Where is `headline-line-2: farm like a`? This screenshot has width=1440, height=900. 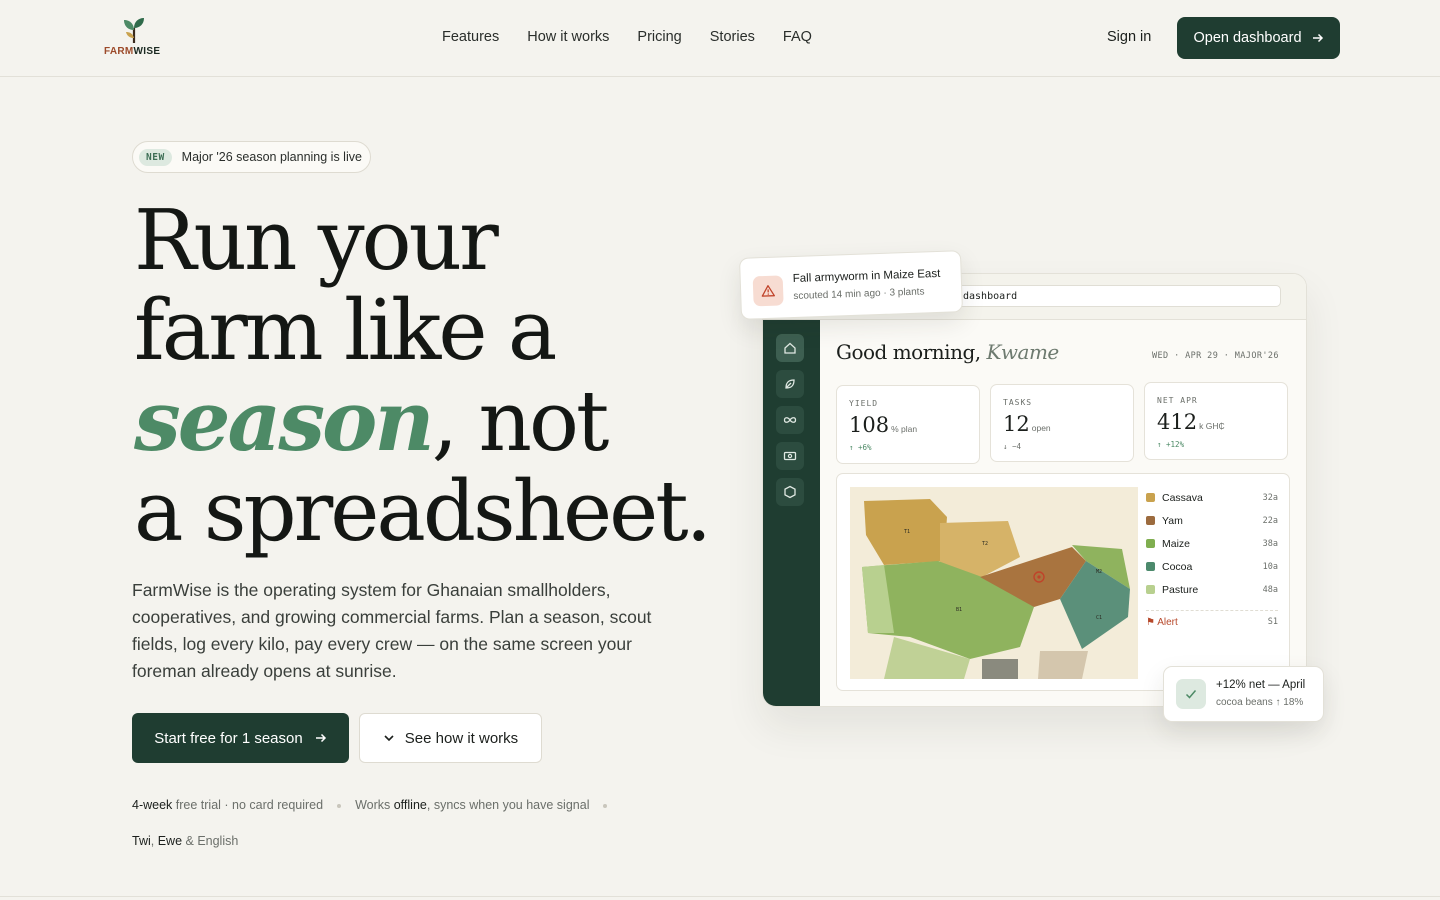 headline-line-2: farm like a is located at coordinates (345, 330).